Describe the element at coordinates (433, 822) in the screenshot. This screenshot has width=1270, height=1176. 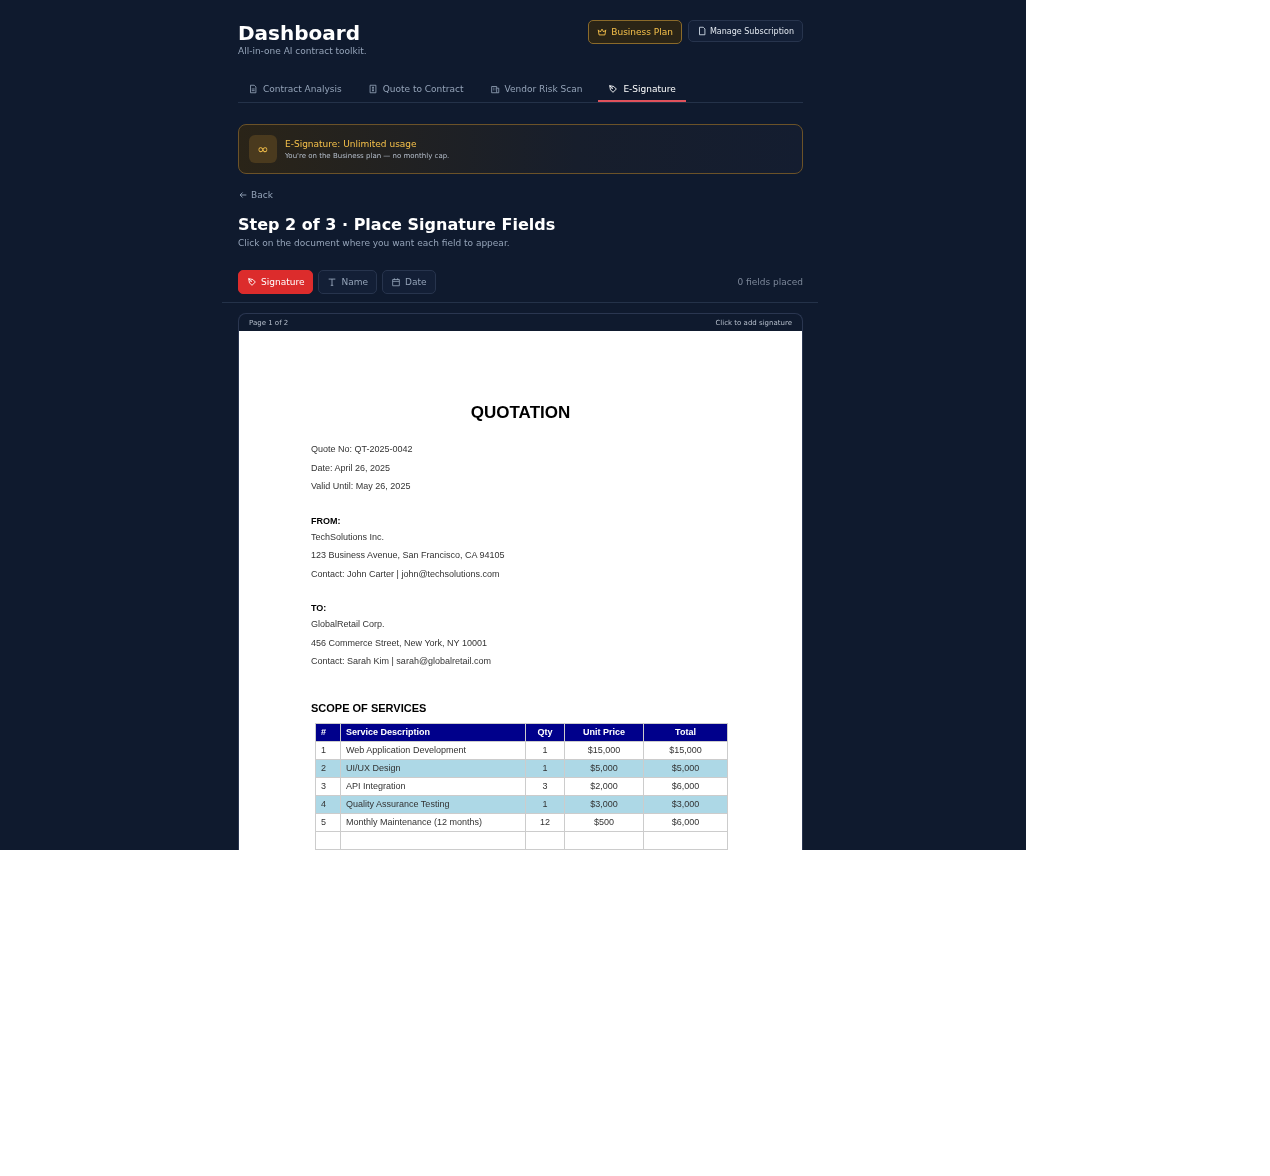
I see `table-cell: Monthly Maintenance (12 months)` at that location.